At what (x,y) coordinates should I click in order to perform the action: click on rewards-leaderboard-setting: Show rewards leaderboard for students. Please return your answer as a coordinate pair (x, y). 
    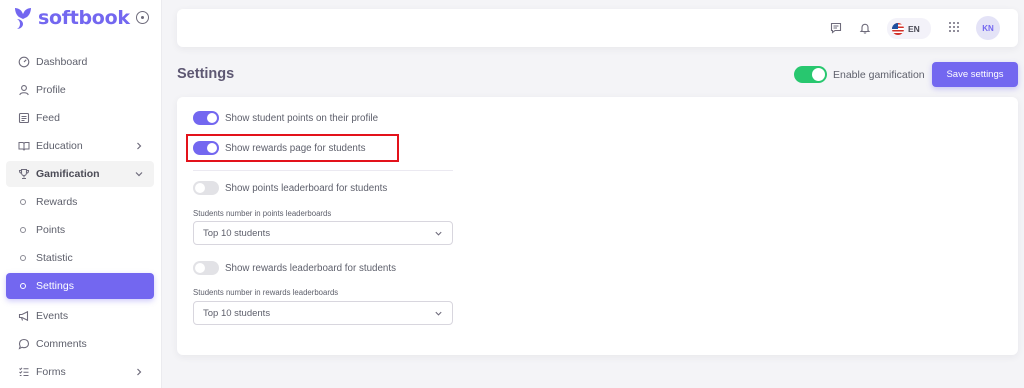
    Looking at the image, I should click on (294, 268).